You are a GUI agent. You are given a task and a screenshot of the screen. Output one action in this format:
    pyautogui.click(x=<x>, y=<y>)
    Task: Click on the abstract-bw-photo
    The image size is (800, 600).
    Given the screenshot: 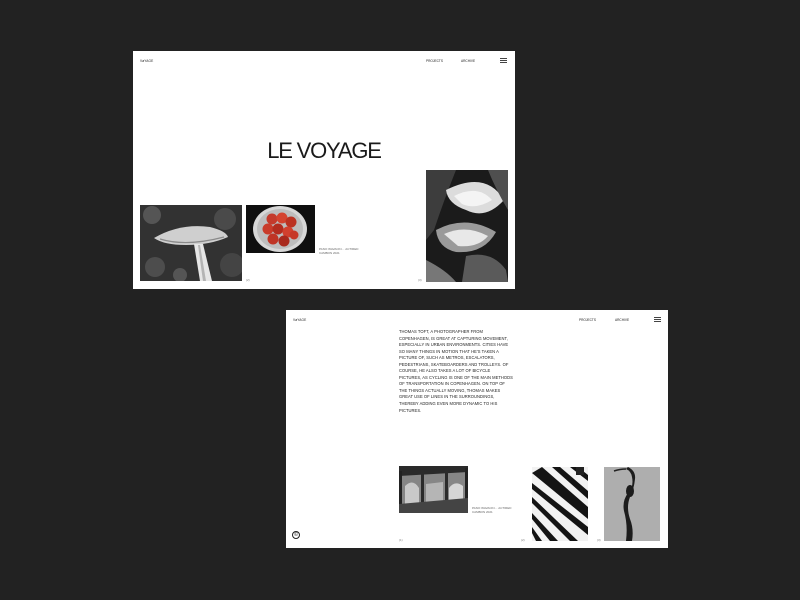 What is the action you would take?
    pyautogui.click(x=467, y=226)
    